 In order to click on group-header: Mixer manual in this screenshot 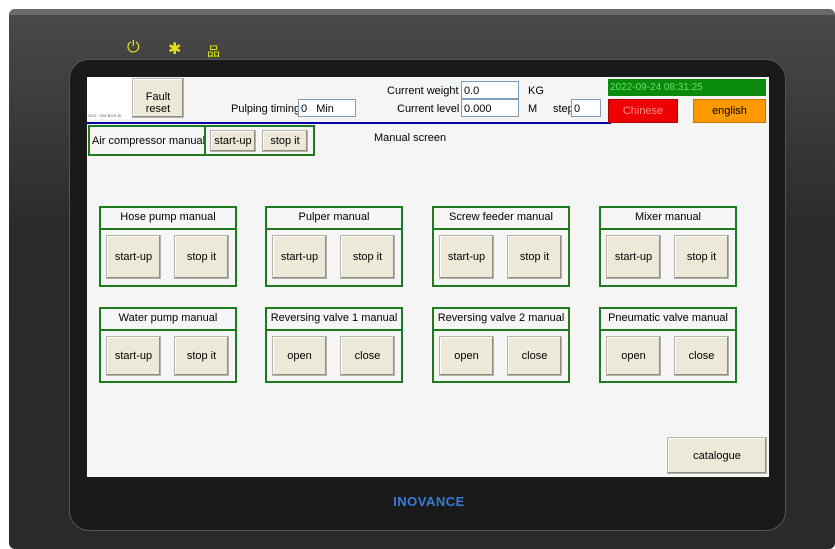, I will do `click(668, 219)`.